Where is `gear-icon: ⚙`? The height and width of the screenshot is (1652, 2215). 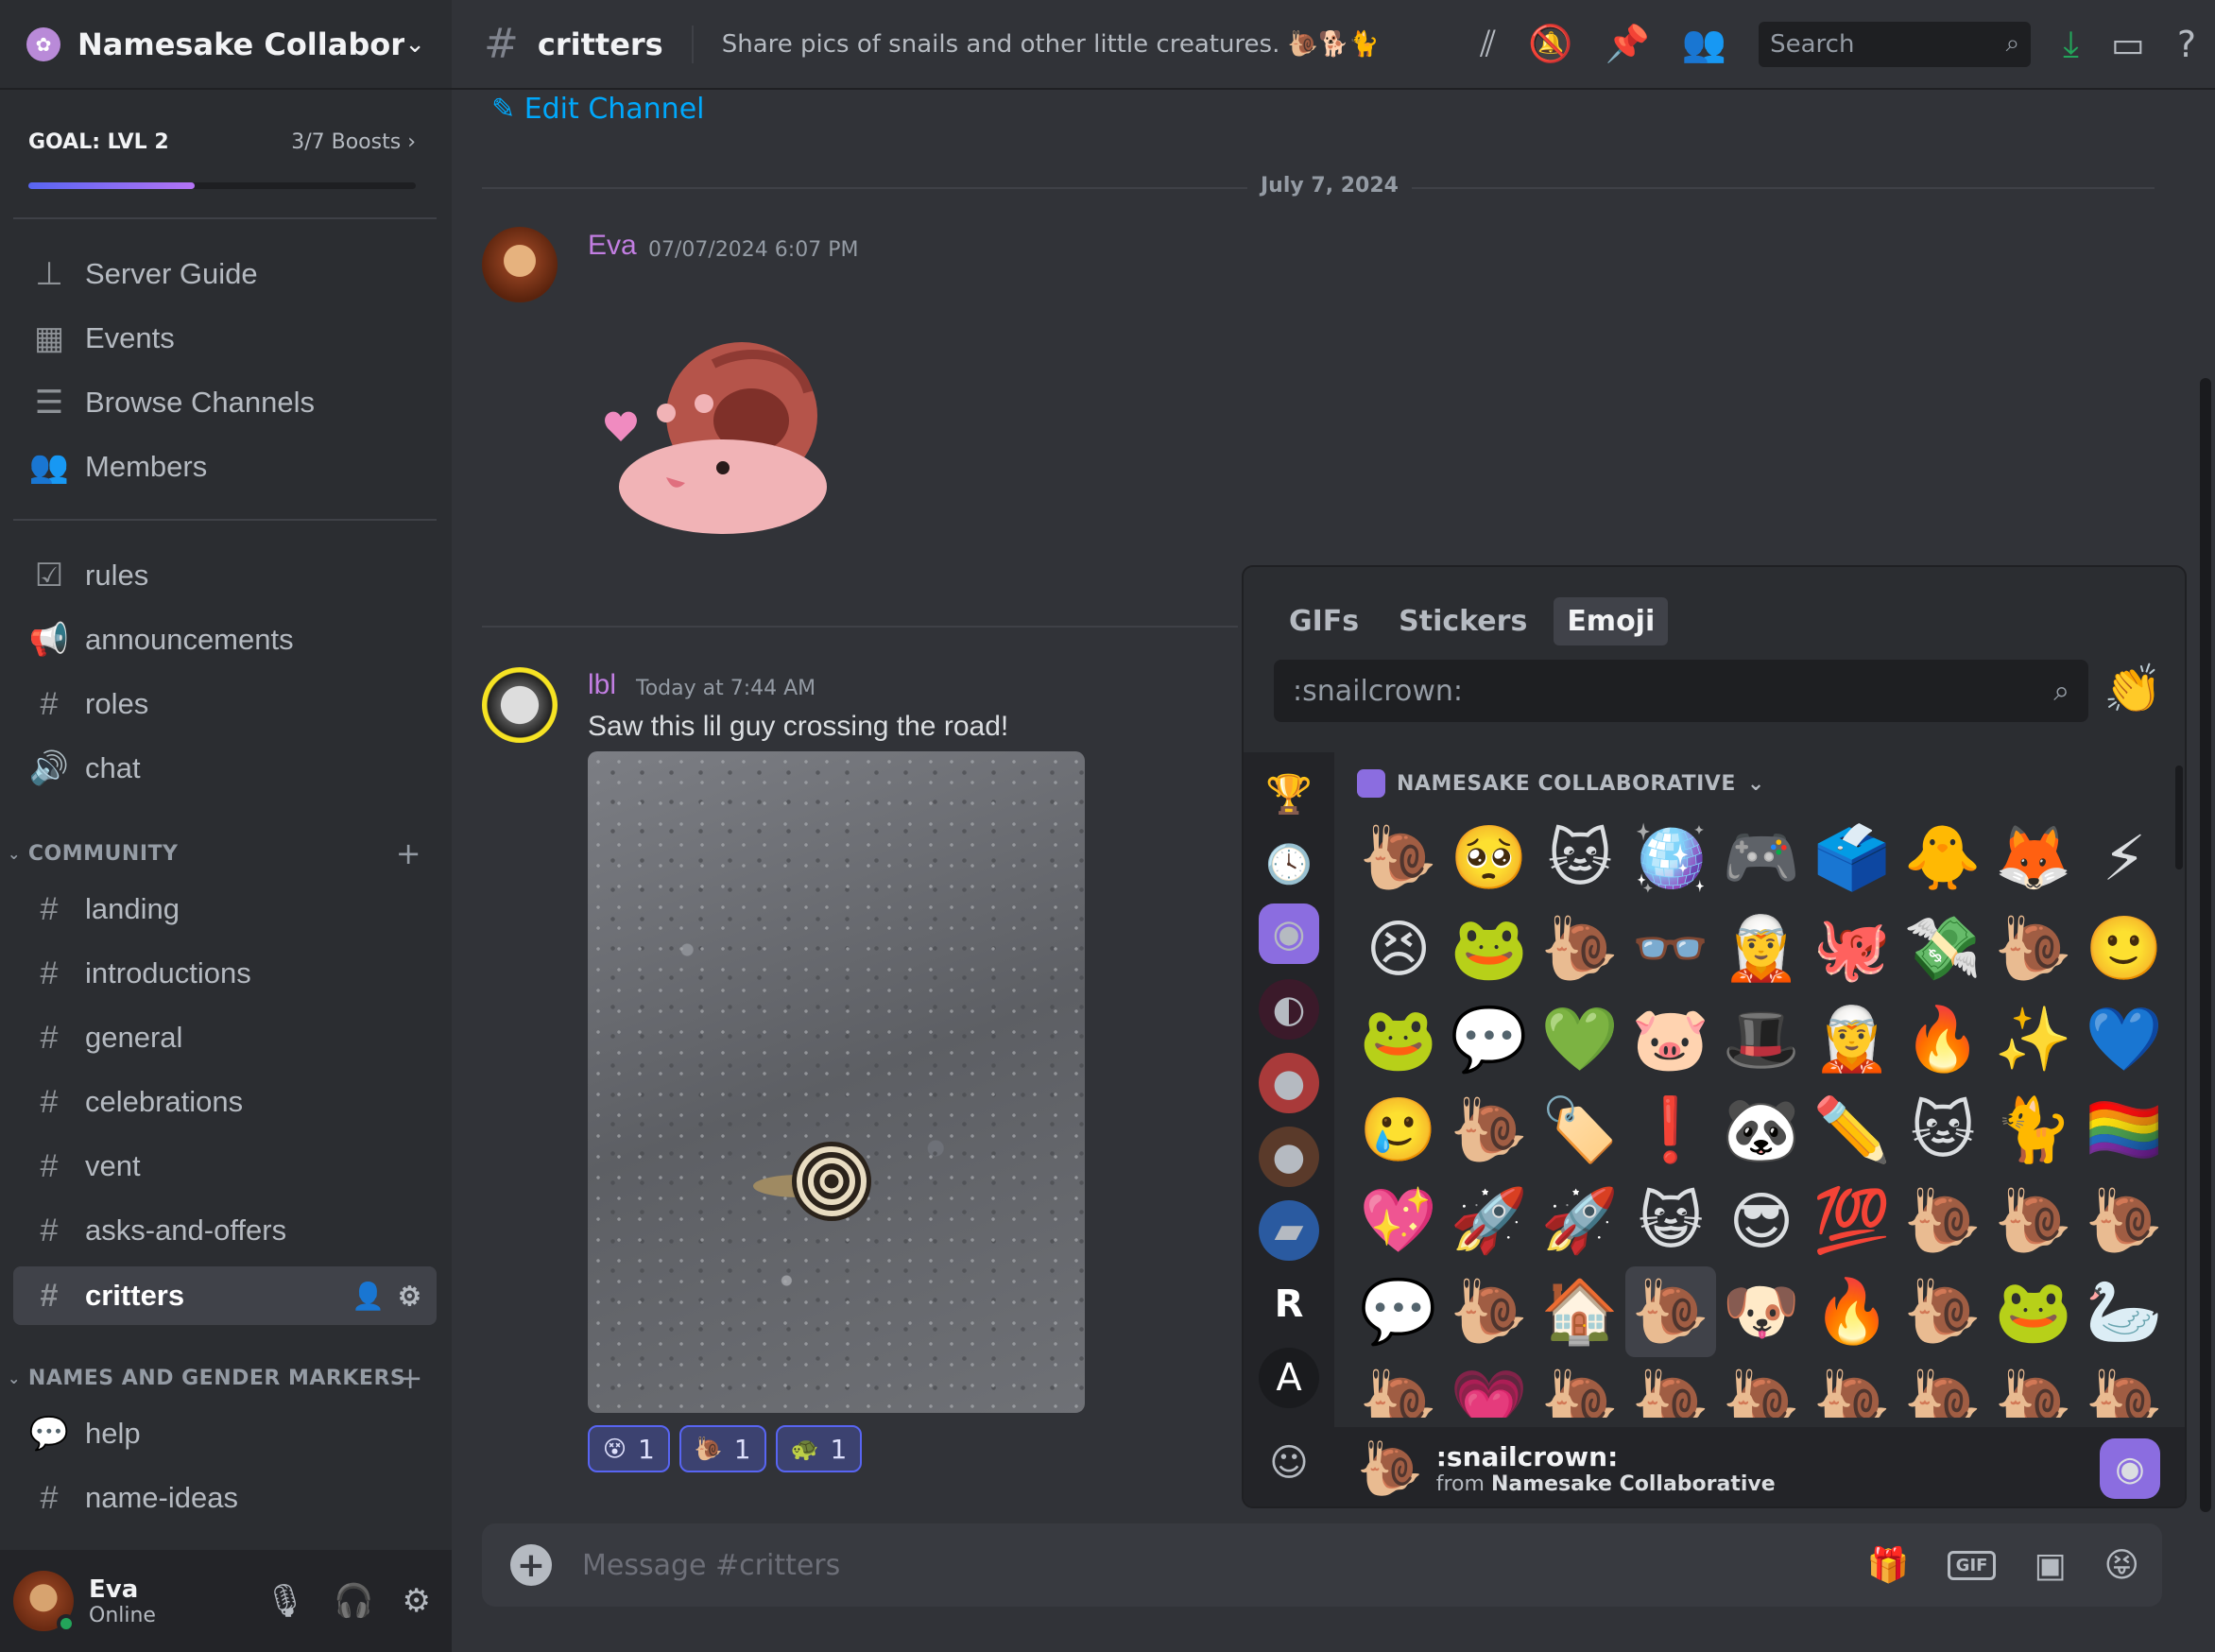
gear-icon: ⚙ is located at coordinates (409, 1296).